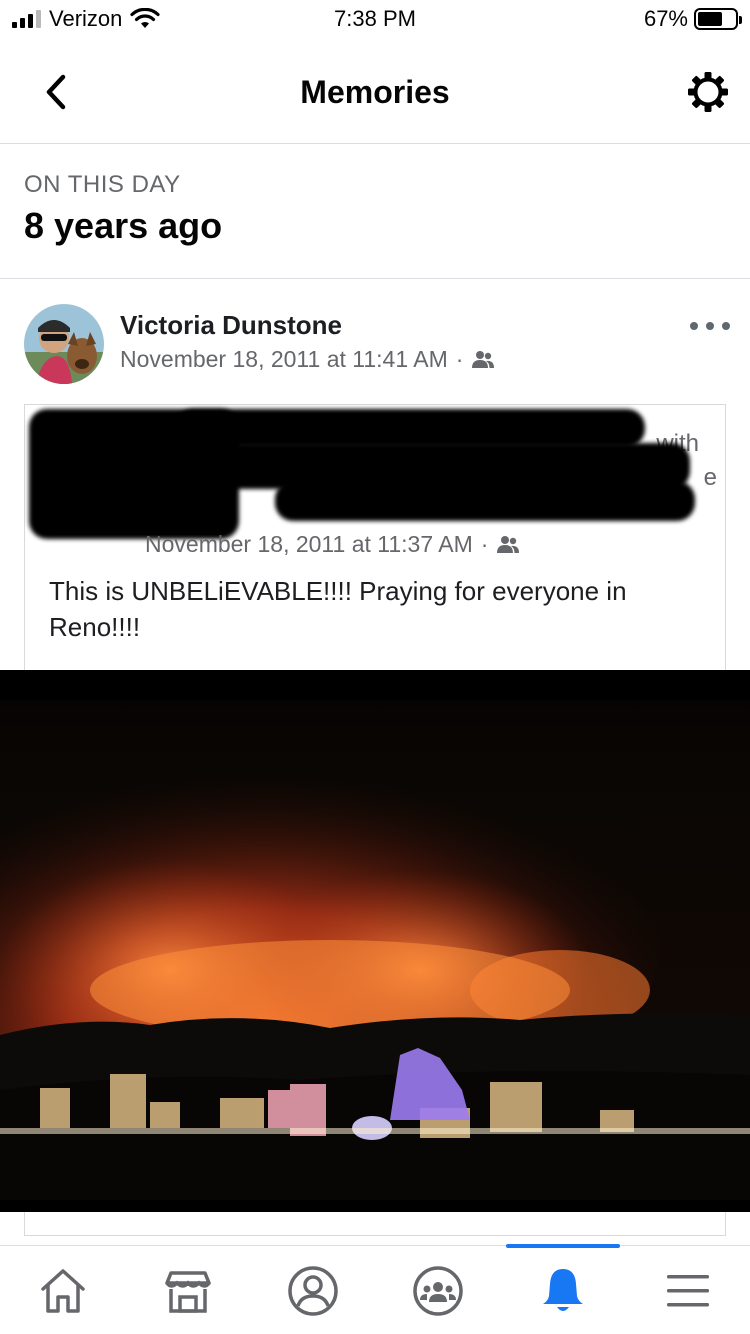  I want to click on avatar, so click(64, 344).